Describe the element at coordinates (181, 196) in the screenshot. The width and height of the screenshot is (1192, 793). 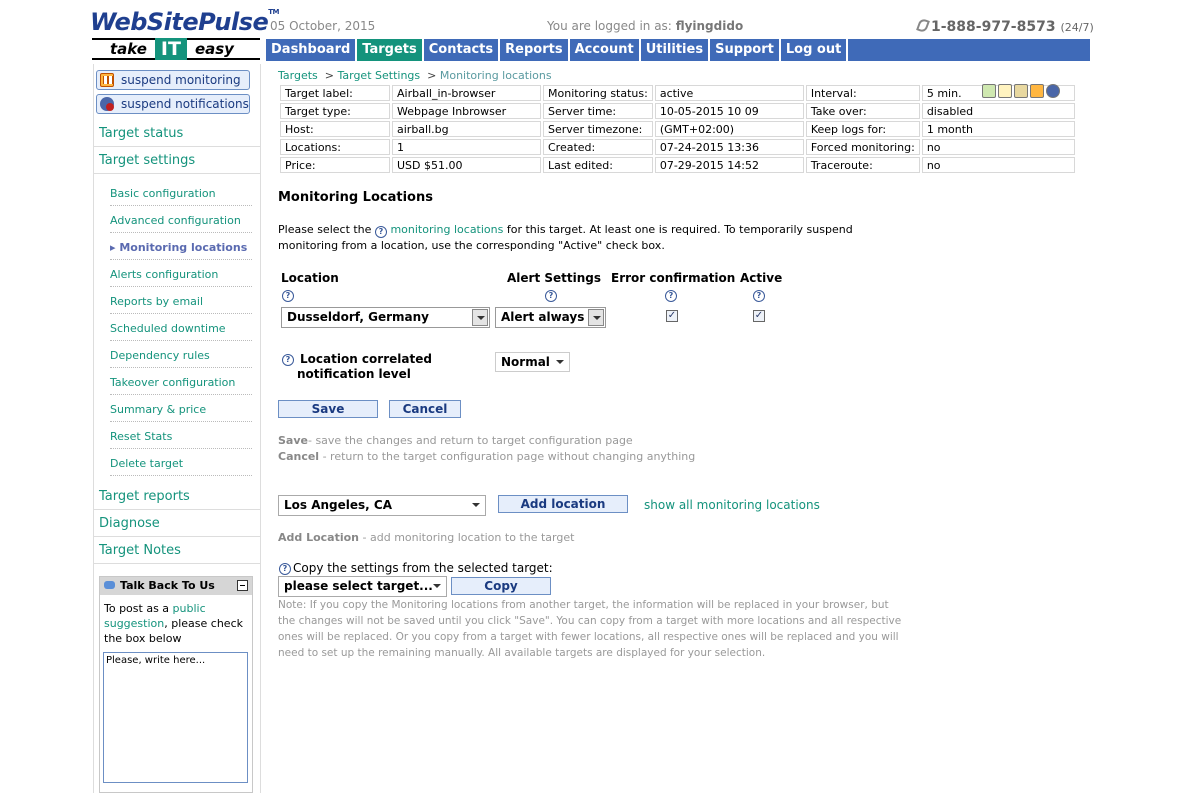
I see `sidebar-basic-configuration: Basic configuration` at that location.